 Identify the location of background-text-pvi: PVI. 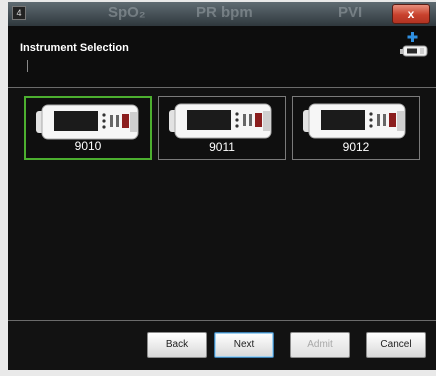
(350, 12).